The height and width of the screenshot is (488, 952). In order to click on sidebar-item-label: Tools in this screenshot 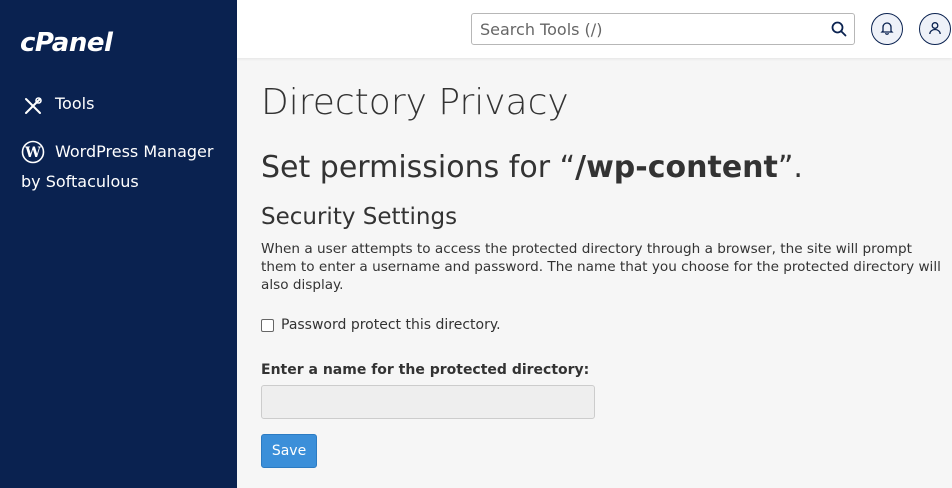, I will do `click(75, 103)`.